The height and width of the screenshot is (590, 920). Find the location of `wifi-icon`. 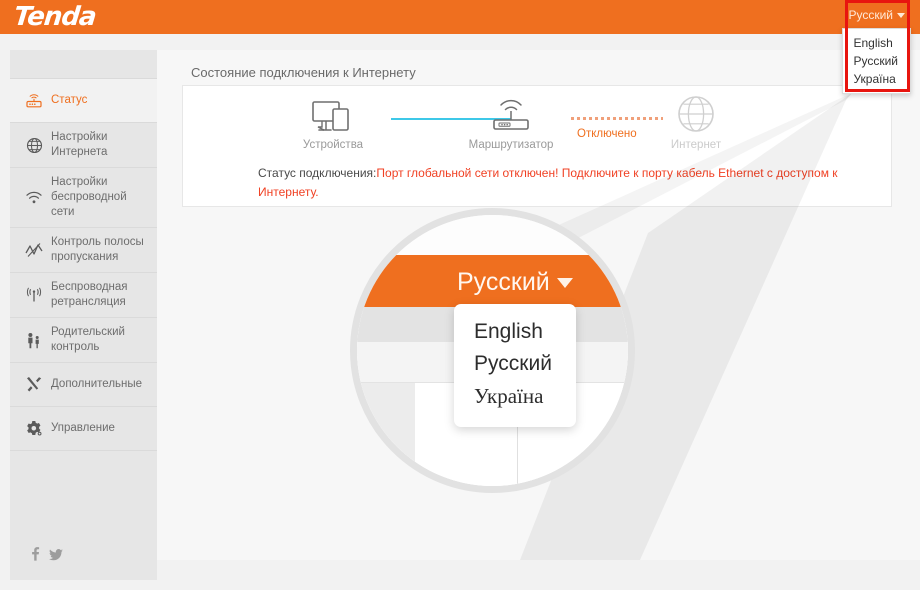

wifi-icon is located at coordinates (34, 198).